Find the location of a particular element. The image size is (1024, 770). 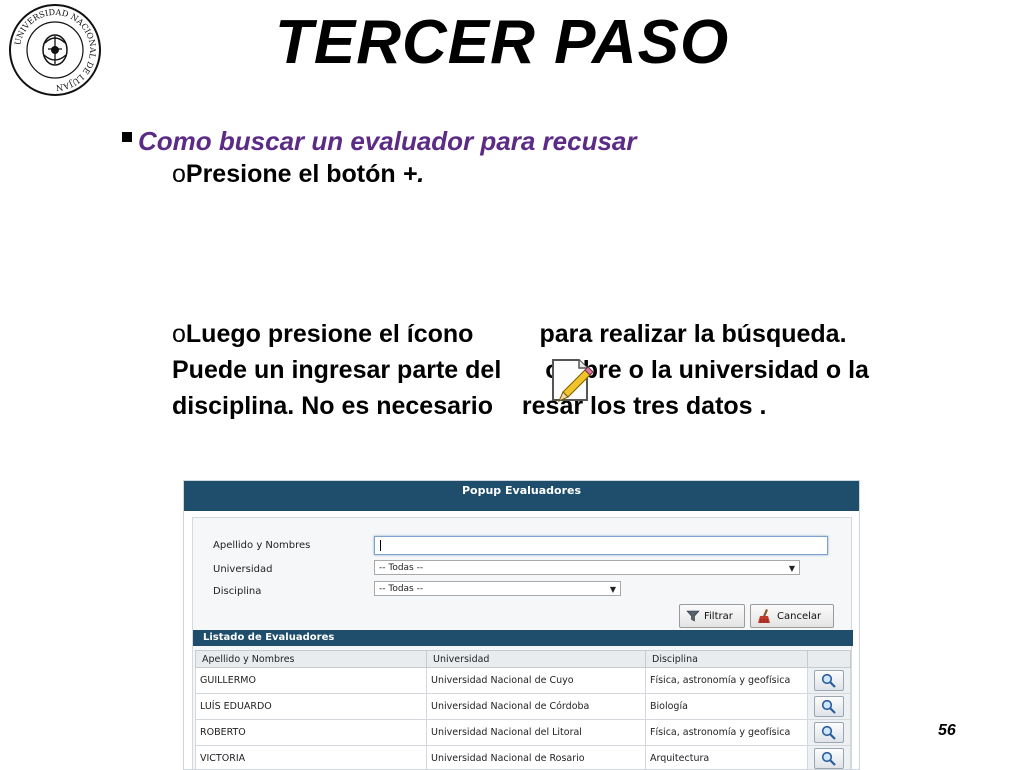

column-header-actions is located at coordinates (829, 659).